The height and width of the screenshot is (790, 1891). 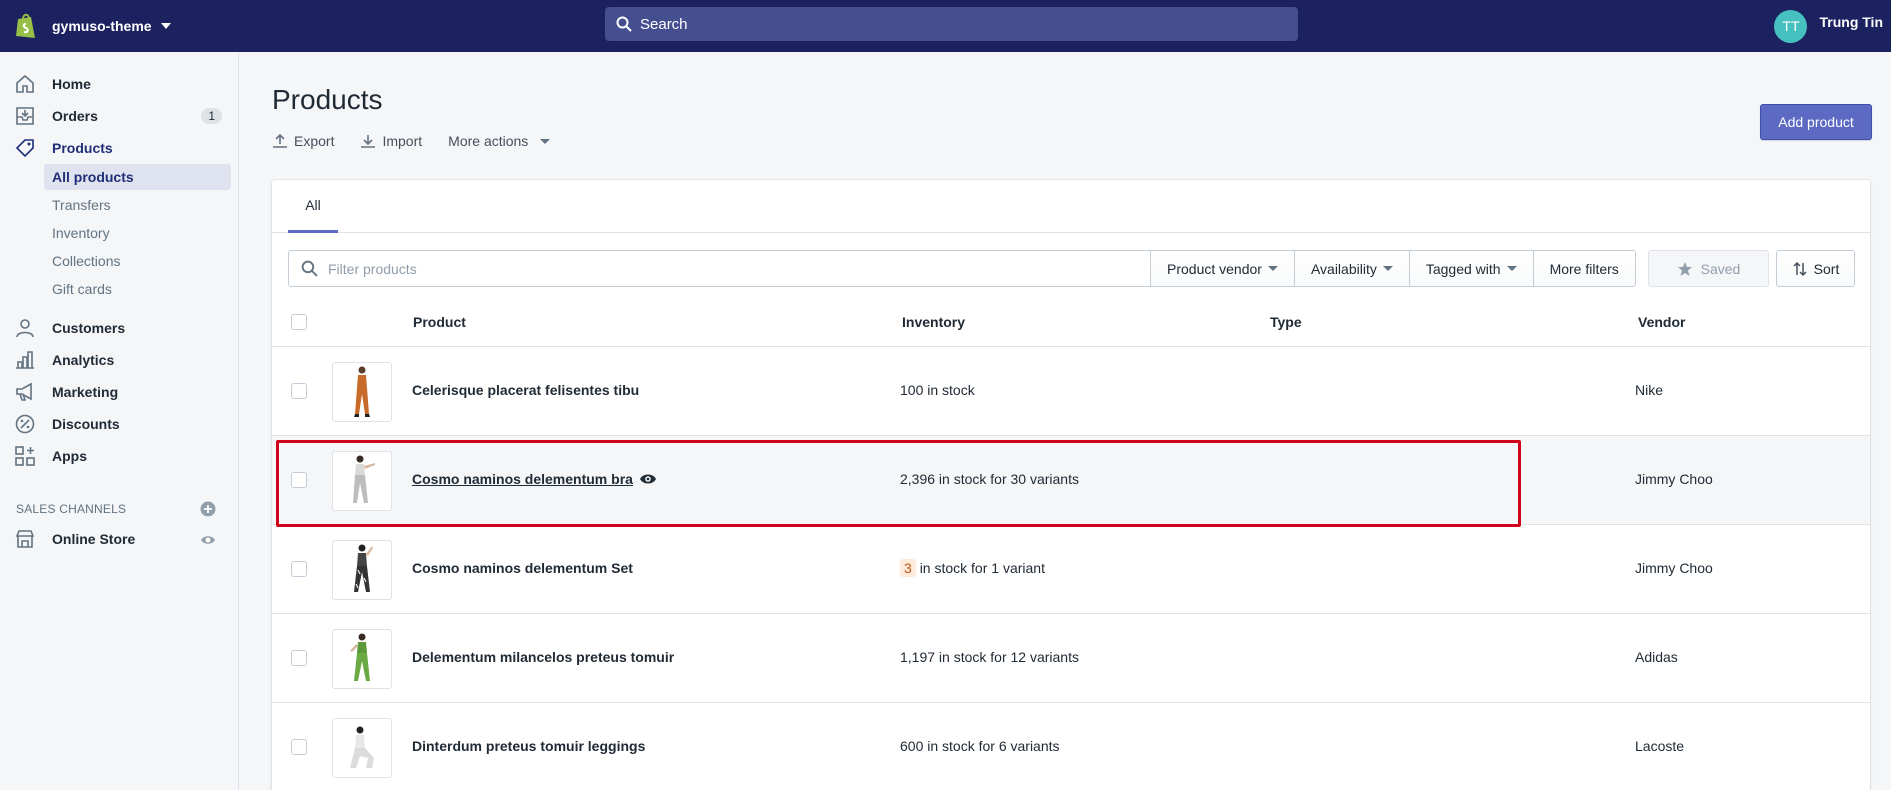 I want to click on top-bar: gymuso-theme Search TT Trung Tin, so click(x=945, y=26).